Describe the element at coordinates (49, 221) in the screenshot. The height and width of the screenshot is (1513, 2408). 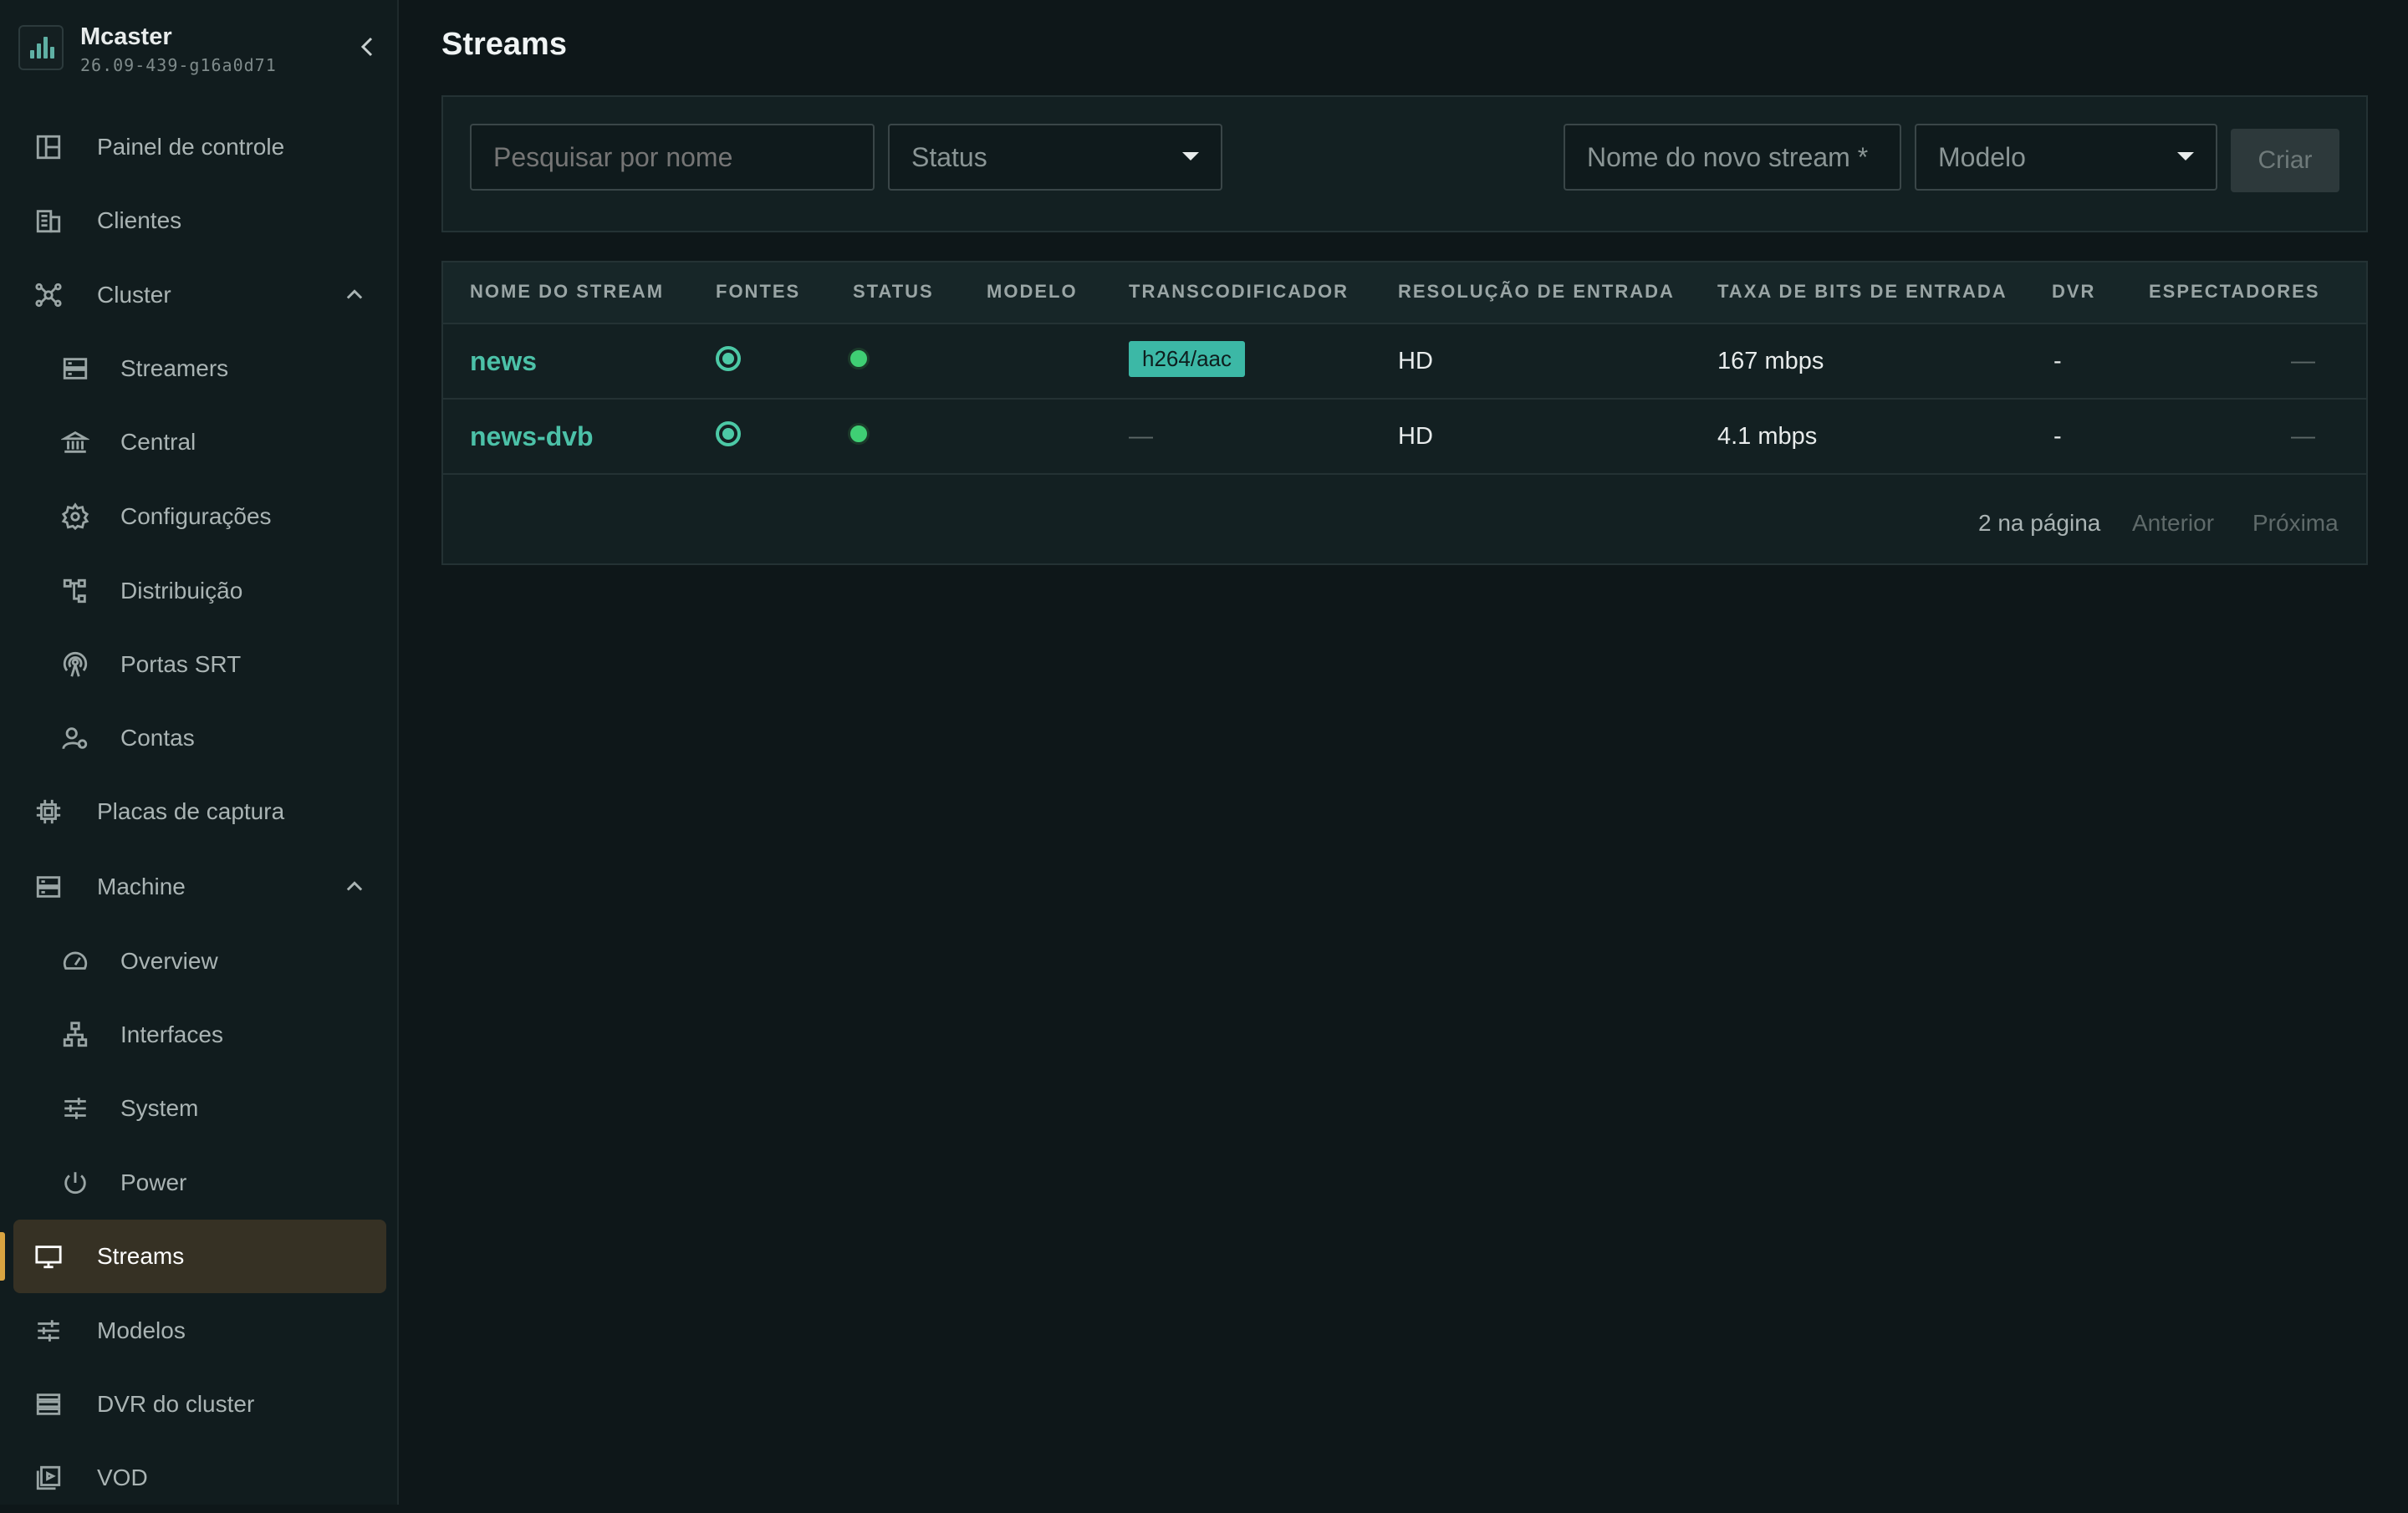
I see `building-icon` at that location.